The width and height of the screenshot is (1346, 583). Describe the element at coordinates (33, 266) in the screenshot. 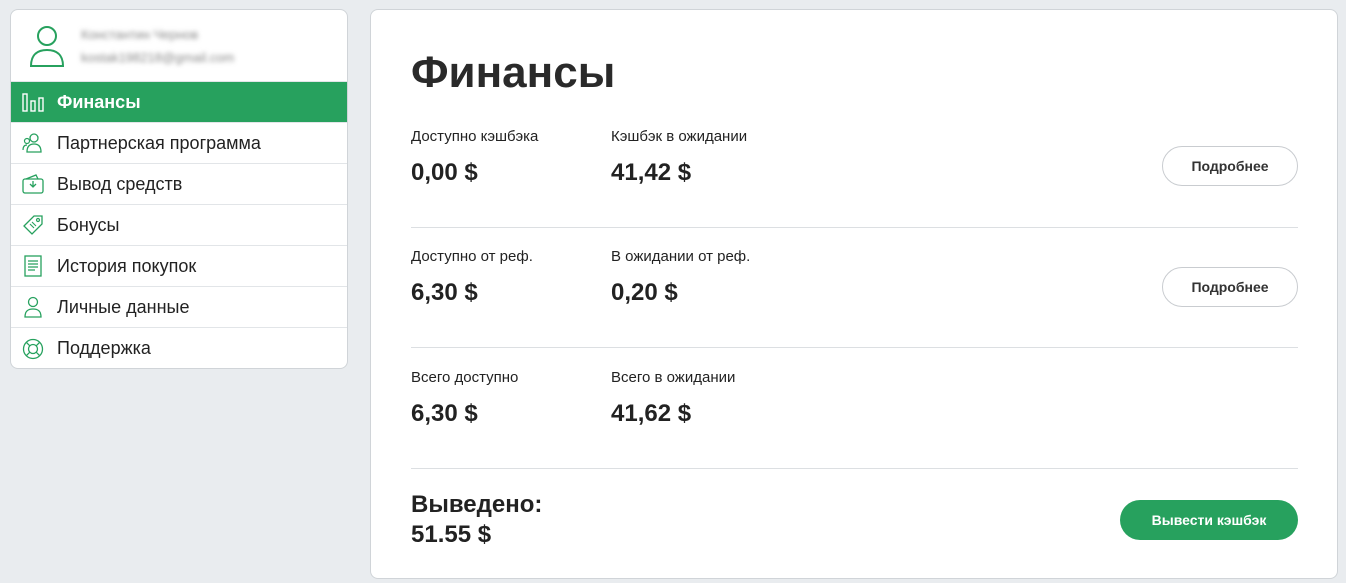

I see `receipt-icon` at that location.